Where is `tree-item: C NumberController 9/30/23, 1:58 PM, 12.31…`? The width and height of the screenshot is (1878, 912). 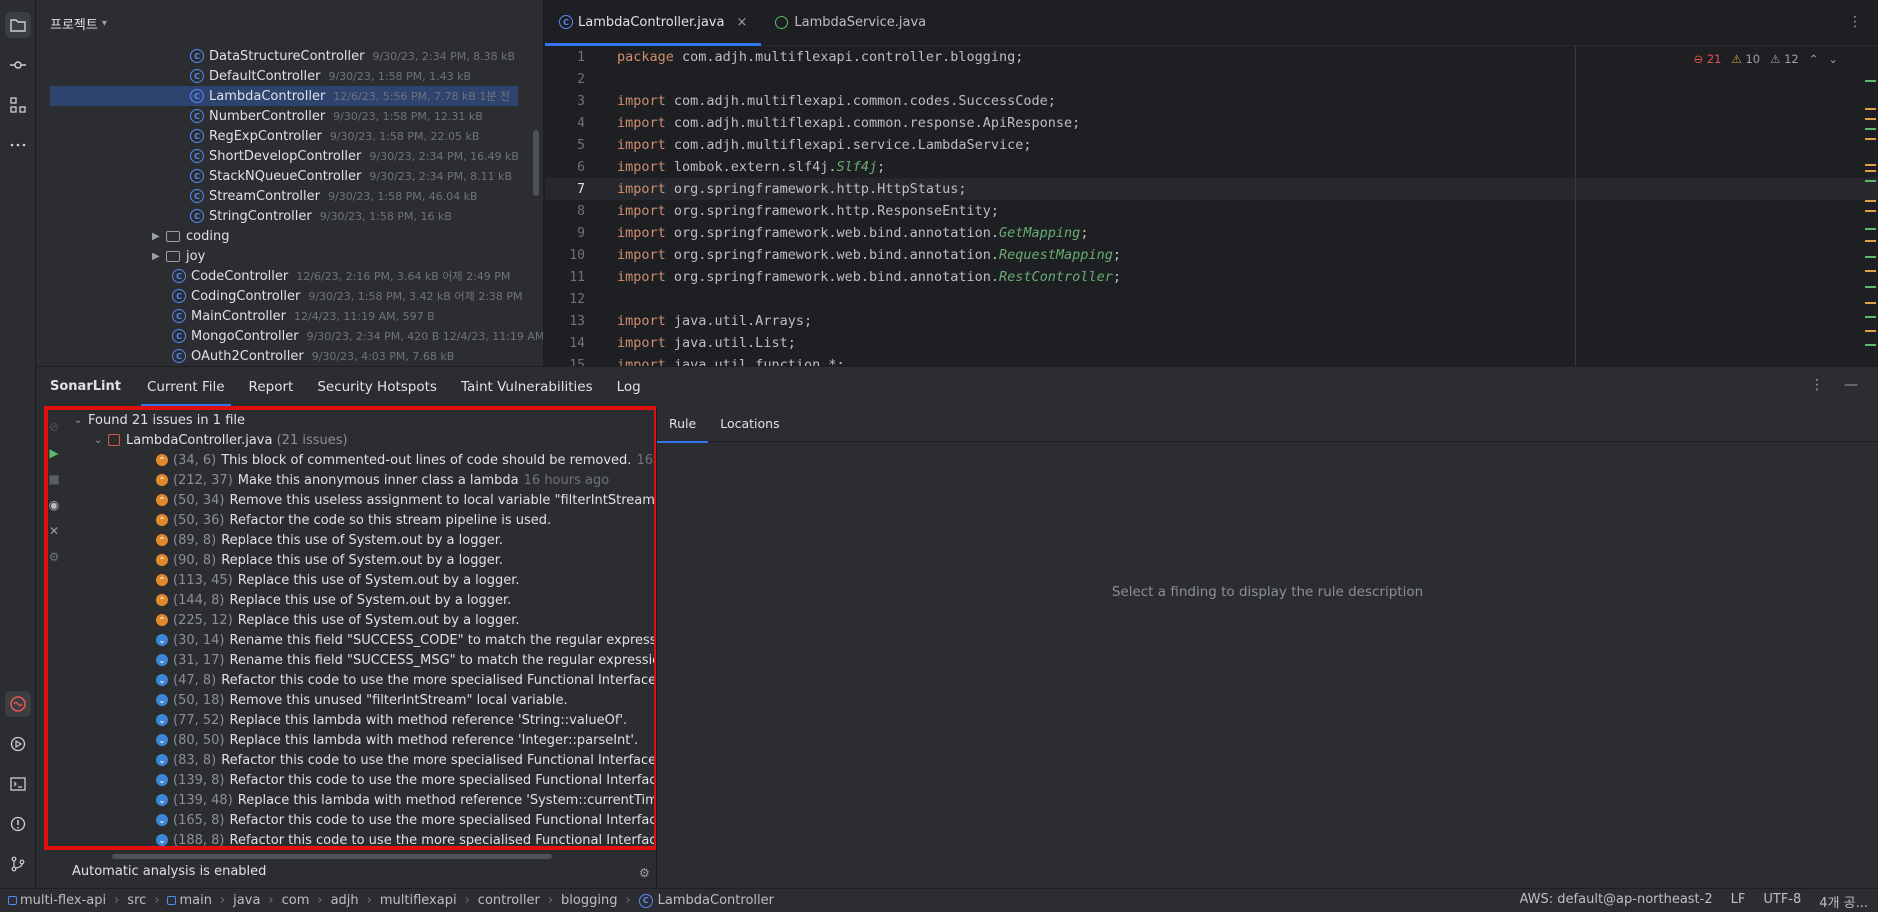
tree-item: C NumberController 9/30/23, 1:58 PM, 12.31… is located at coordinates (336, 116).